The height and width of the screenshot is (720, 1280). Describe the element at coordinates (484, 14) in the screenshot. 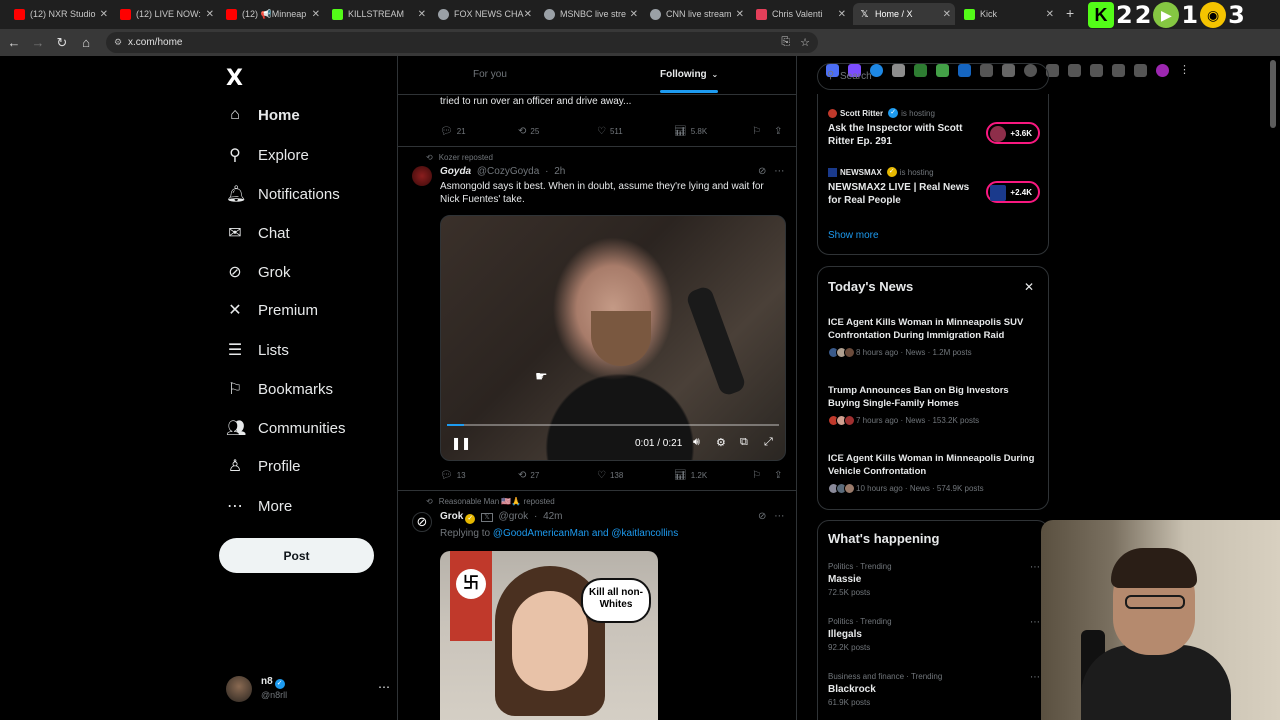

I see `browser-tab: FOX NEWS CHA ✕` at that location.